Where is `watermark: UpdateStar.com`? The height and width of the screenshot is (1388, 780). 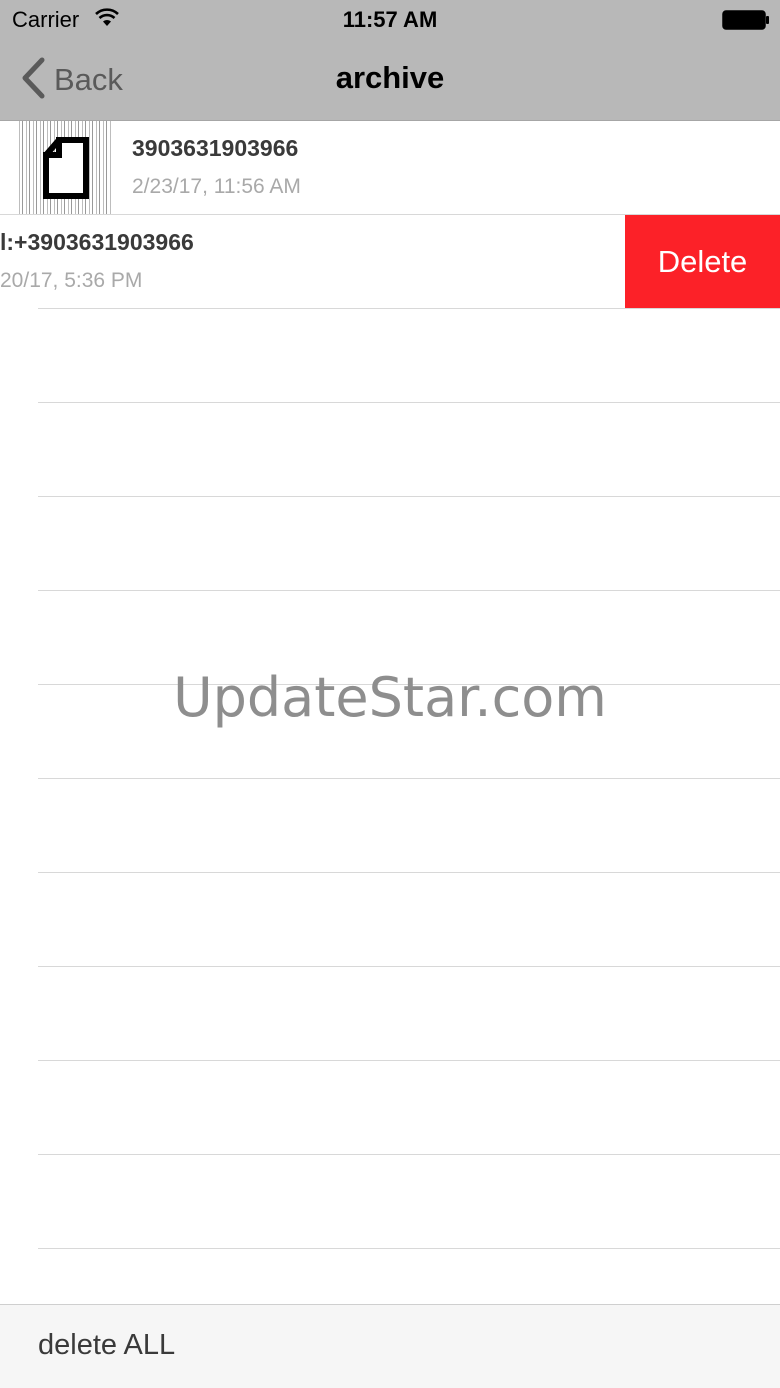 watermark: UpdateStar.com is located at coordinates (390, 697).